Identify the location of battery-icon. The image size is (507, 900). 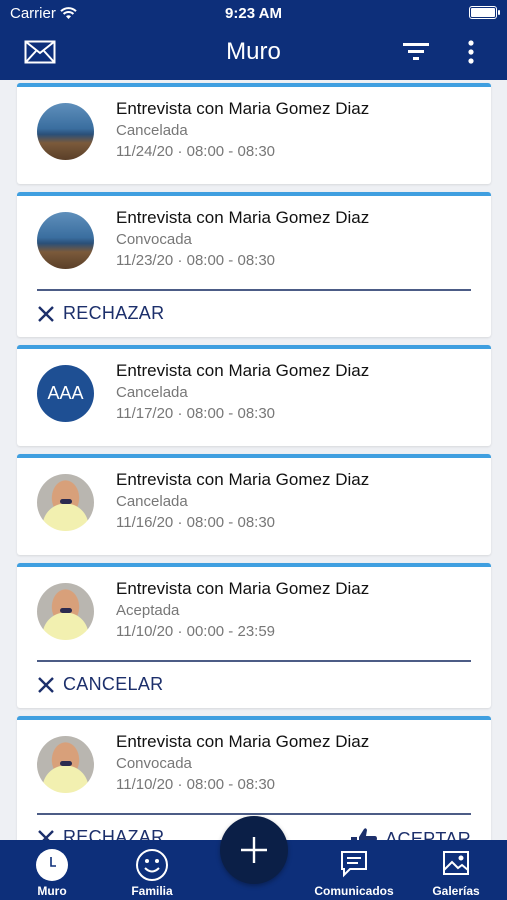
(484, 12).